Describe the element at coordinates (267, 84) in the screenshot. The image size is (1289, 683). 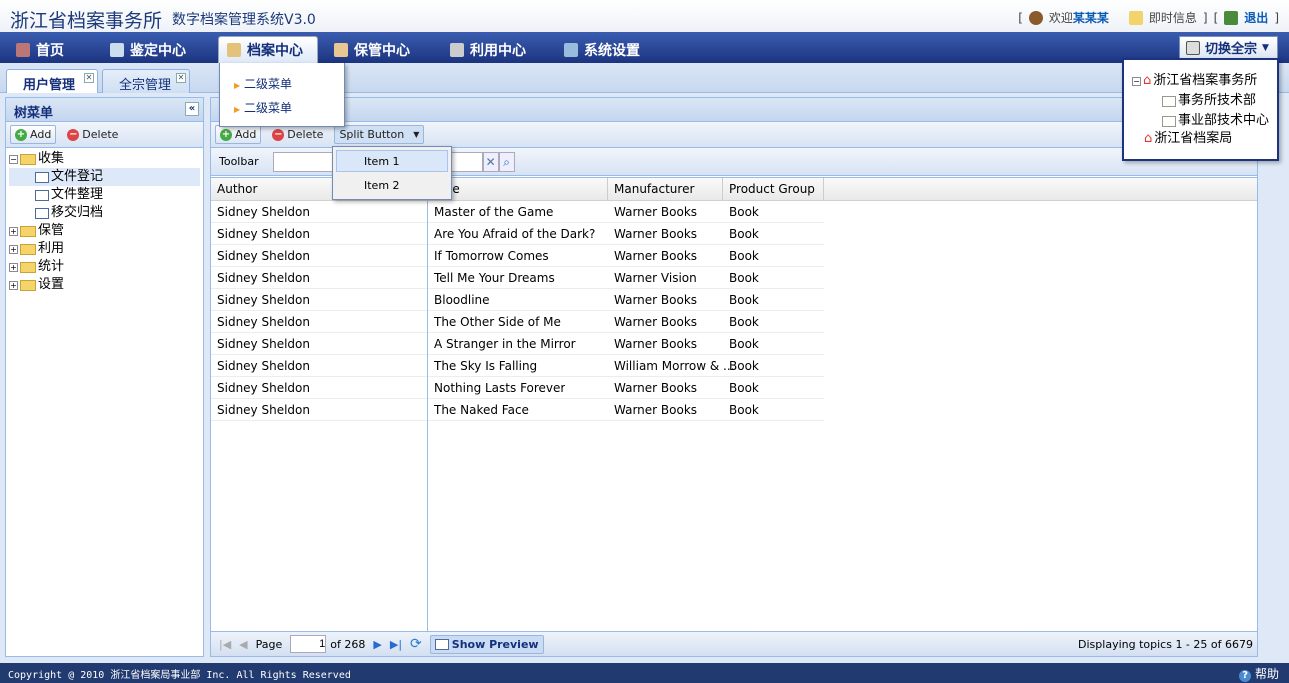
I see `label: 二级菜单` at that location.